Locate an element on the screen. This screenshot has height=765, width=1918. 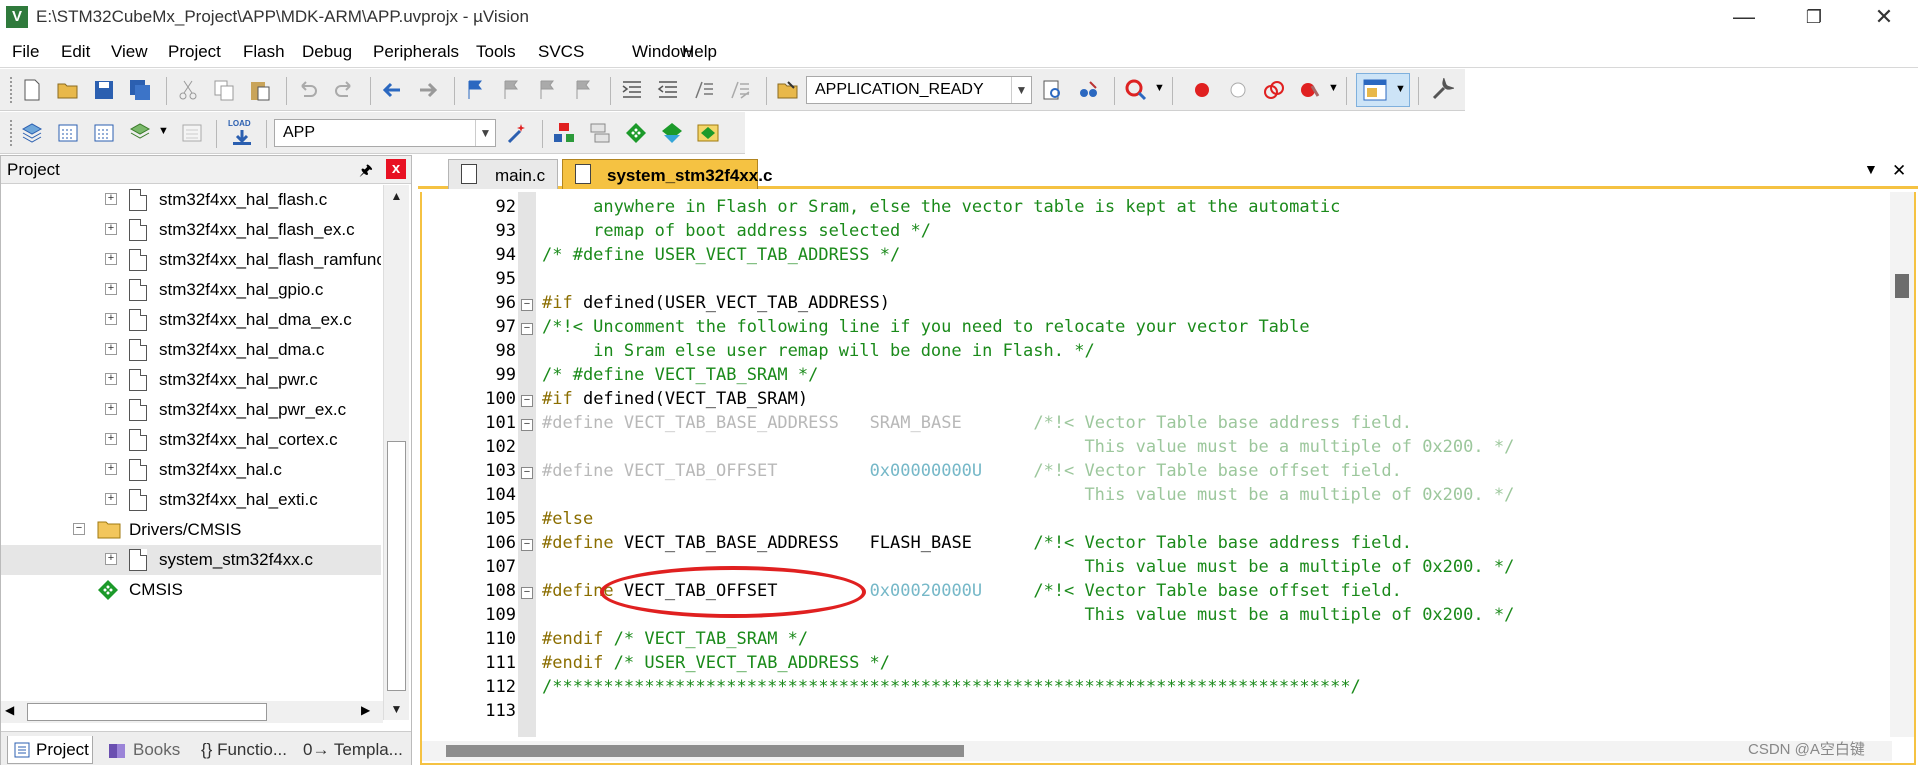
undo-icon is located at coordinates (308, 90).